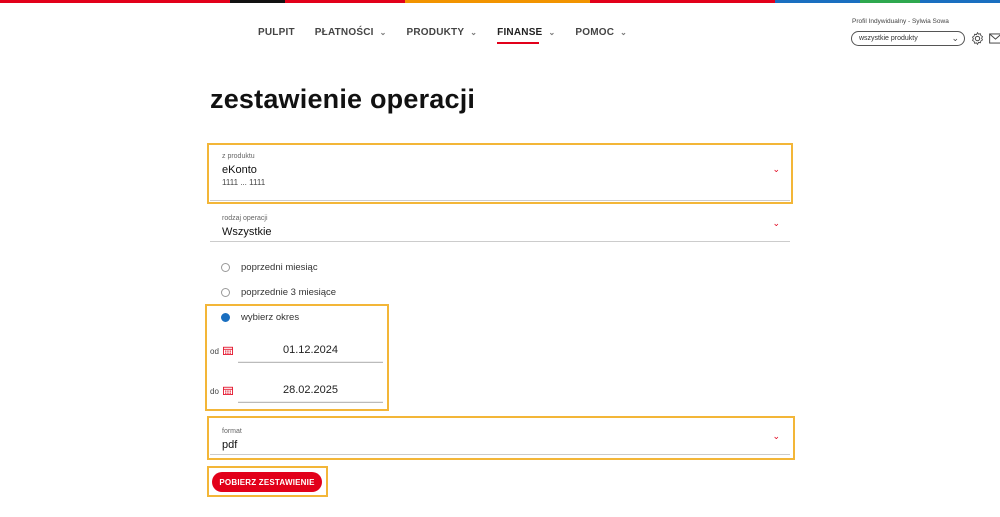 Image resolution: width=1000 pixels, height=517 pixels. What do you see at coordinates (245, 218) in the screenshot?
I see `operation-type-label: rodzaj operacji` at bounding box center [245, 218].